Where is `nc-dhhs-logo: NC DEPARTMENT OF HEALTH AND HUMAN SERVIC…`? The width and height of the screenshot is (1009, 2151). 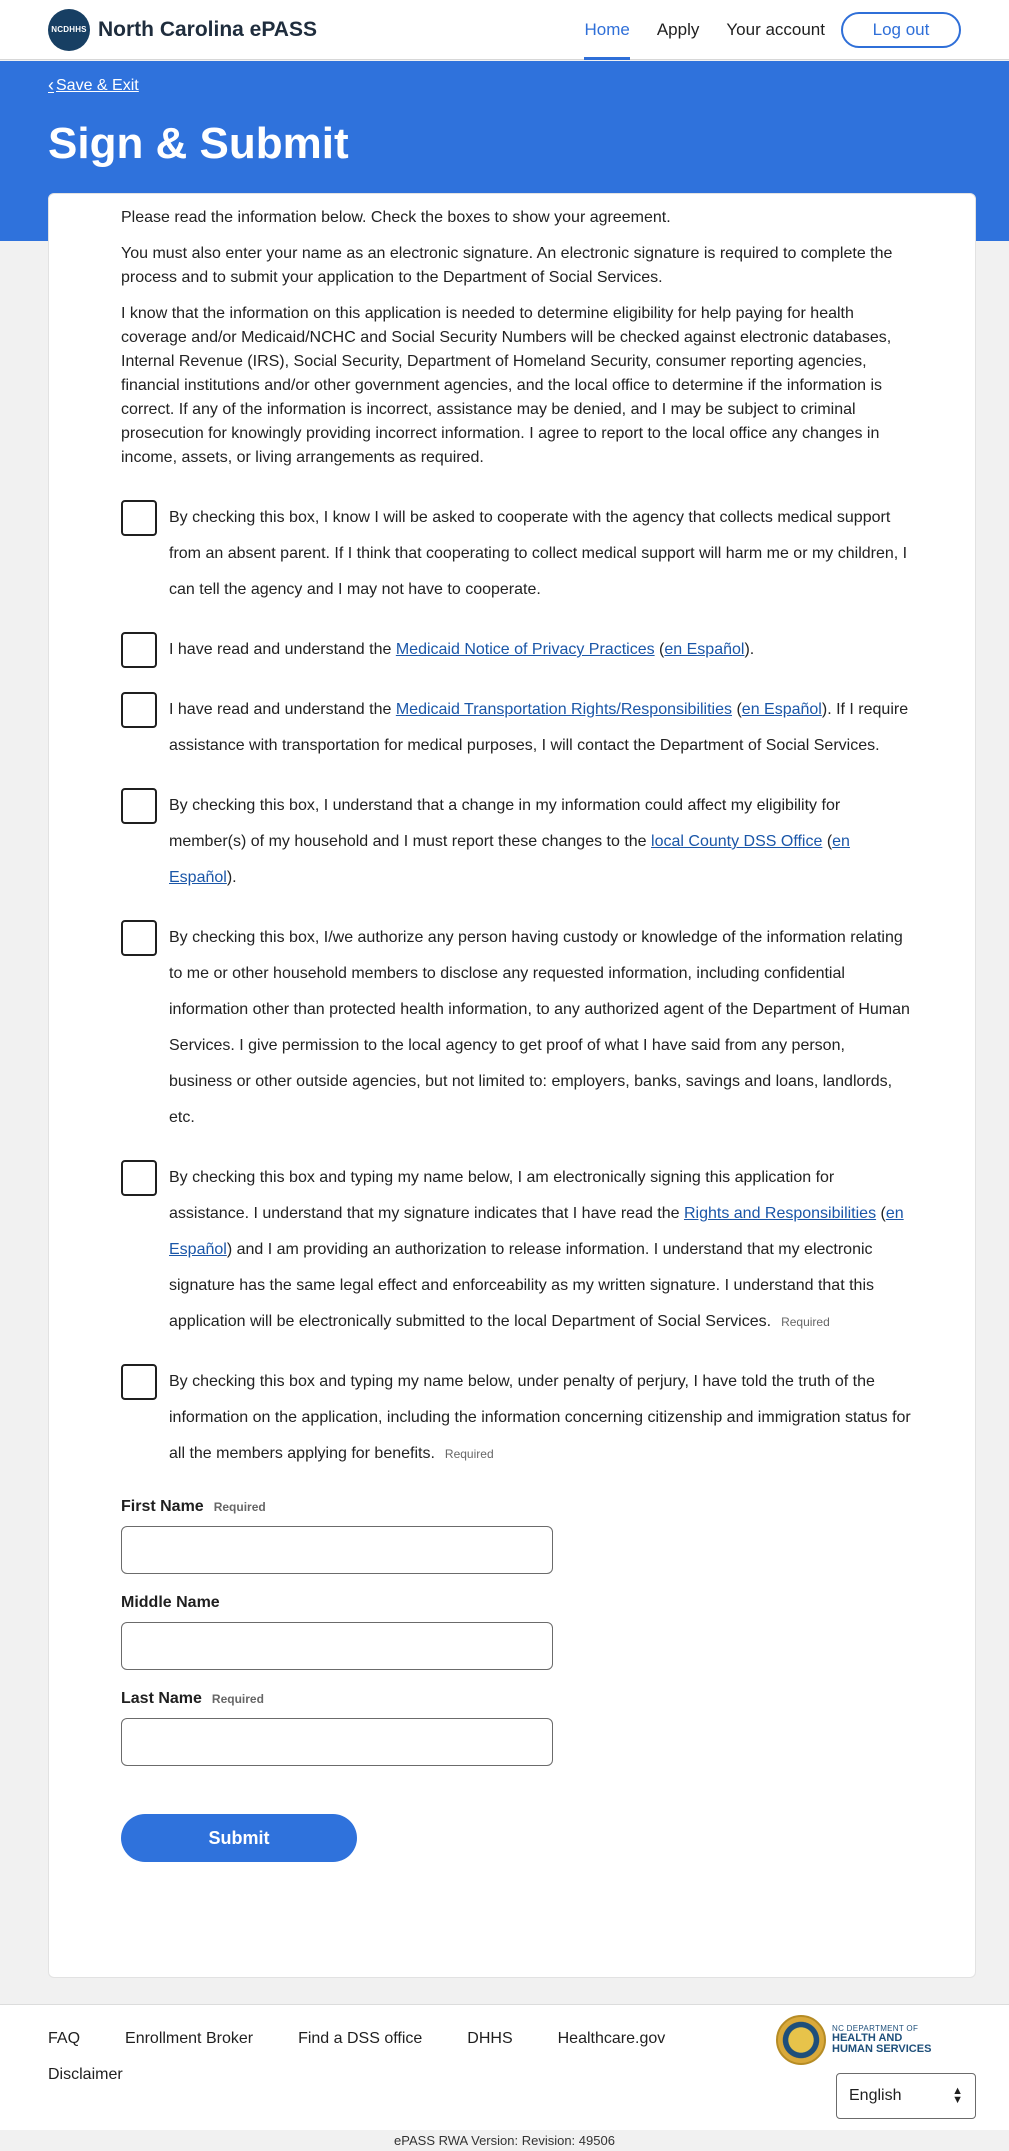
nc-dhhs-logo: NC DEPARTMENT OF HEALTH AND HUMAN SERVIC… is located at coordinates (853, 2040).